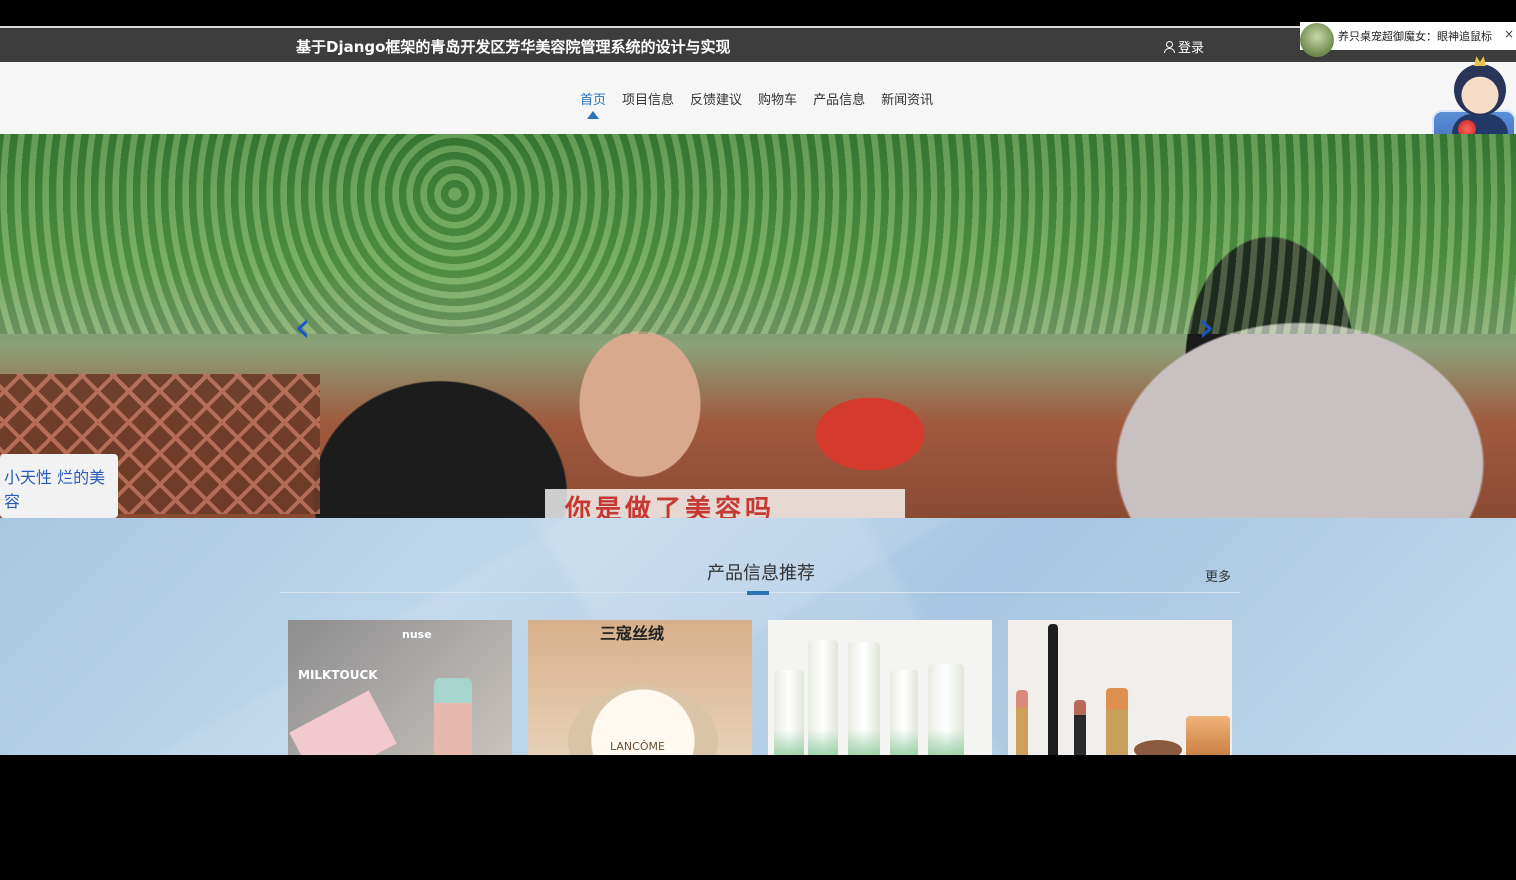 This screenshot has width=1516, height=880. Describe the element at coordinates (758, 44) in the screenshot. I see `top-header-bar: 基于Django框架的青岛开发区芳华美容院管理系统的设计与实现 登录` at that location.